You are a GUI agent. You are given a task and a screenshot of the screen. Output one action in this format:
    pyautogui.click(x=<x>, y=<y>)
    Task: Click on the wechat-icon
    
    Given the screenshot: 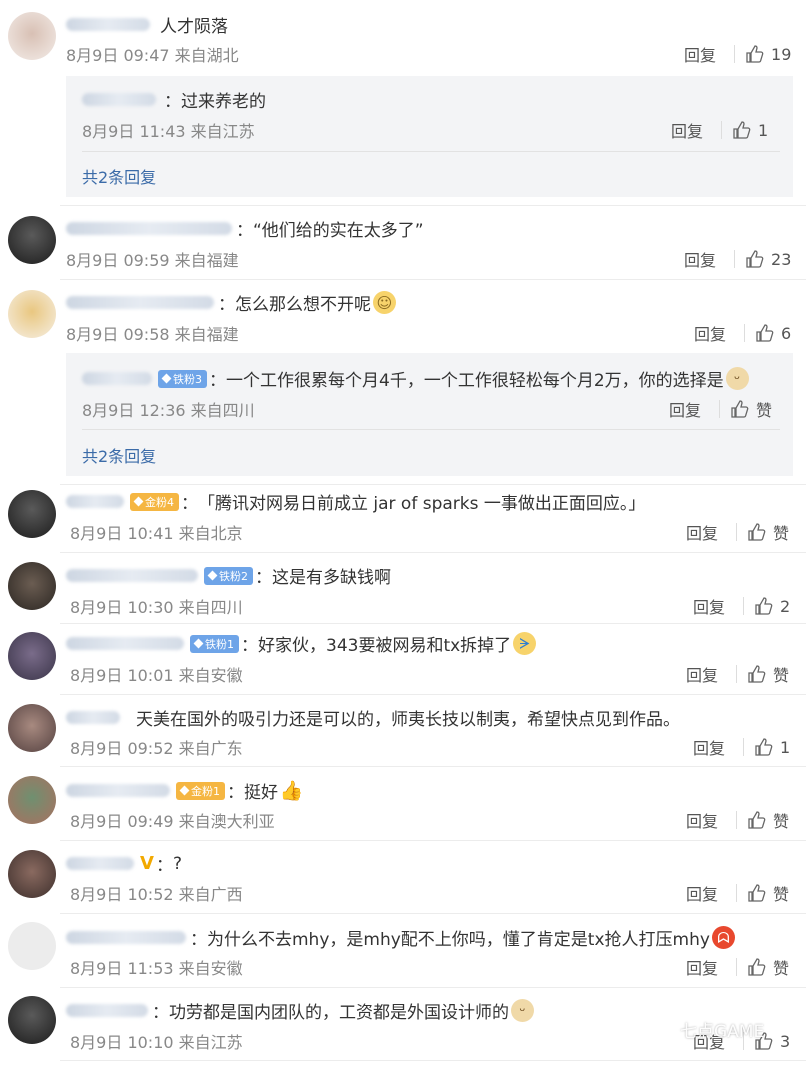 What is the action you would take?
    pyautogui.click(x=663, y=1029)
    